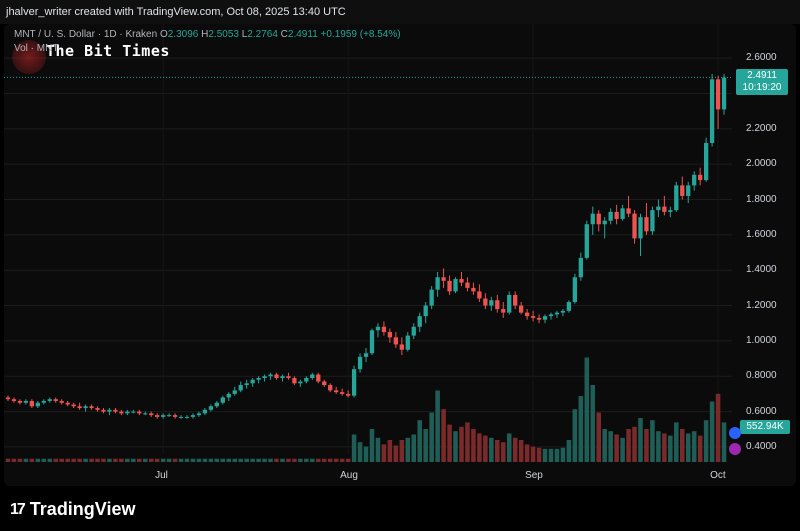 This screenshot has width=800, height=531. Describe the element at coordinates (761, 128) in the screenshot. I see `price-tick-label: 2.2000` at that location.